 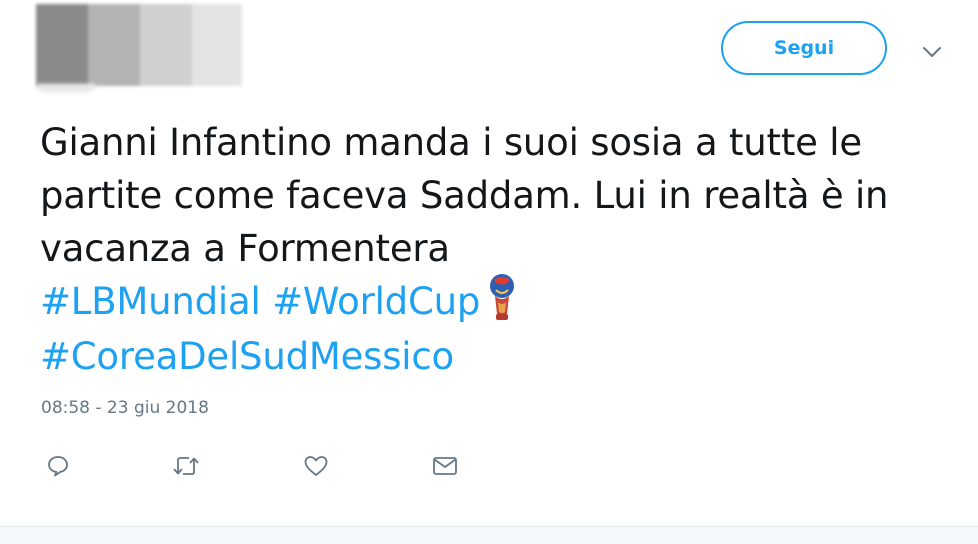 I want to click on follow-button-label: Segui, so click(x=804, y=48).